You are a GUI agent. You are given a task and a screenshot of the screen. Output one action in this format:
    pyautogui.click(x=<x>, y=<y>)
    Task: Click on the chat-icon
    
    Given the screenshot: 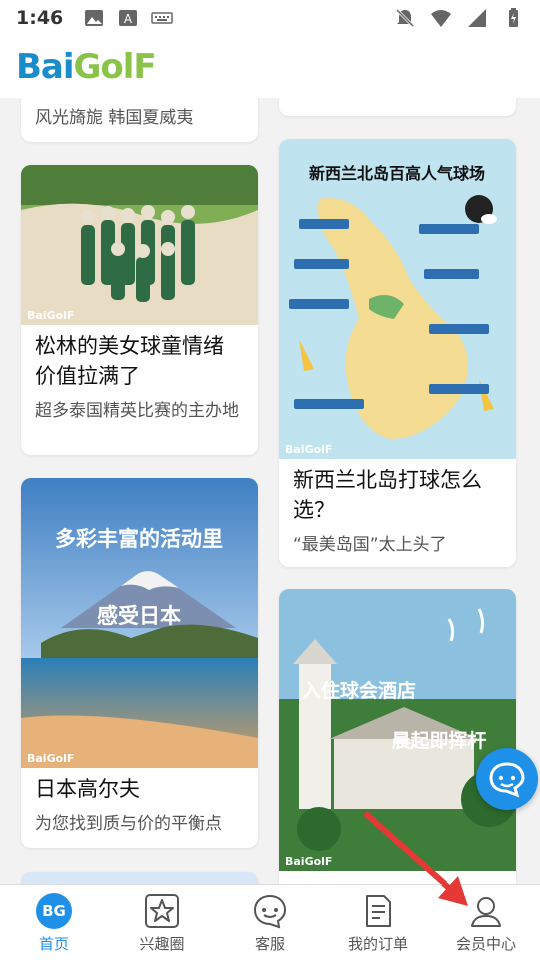 What is the action you would take?
    pyautogui.click(x=270, y=911)
    